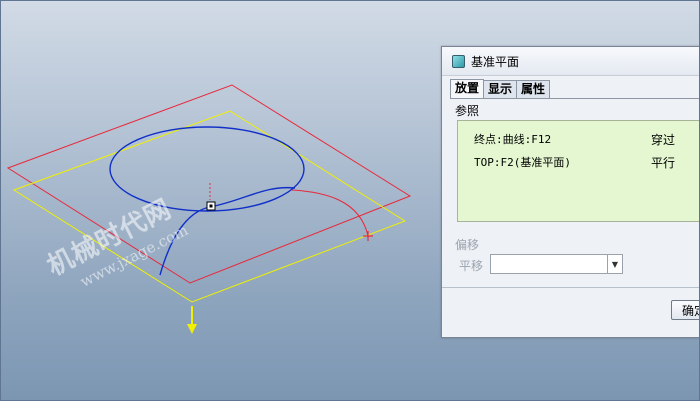  I want to click on red-cross-marker, so click(368, 236).